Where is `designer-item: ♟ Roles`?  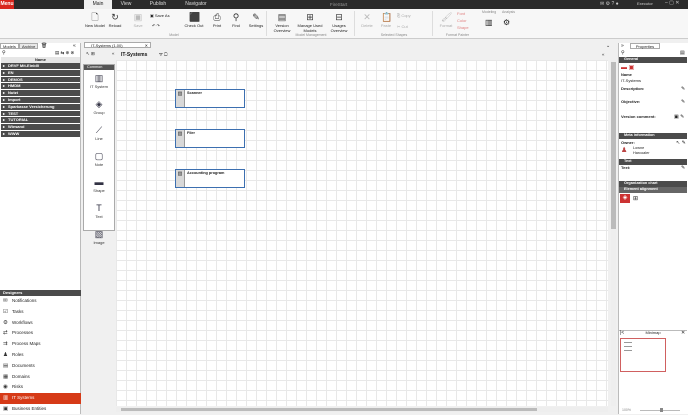
designer-item: ♟ Roles is located at coordinates (40, 355).